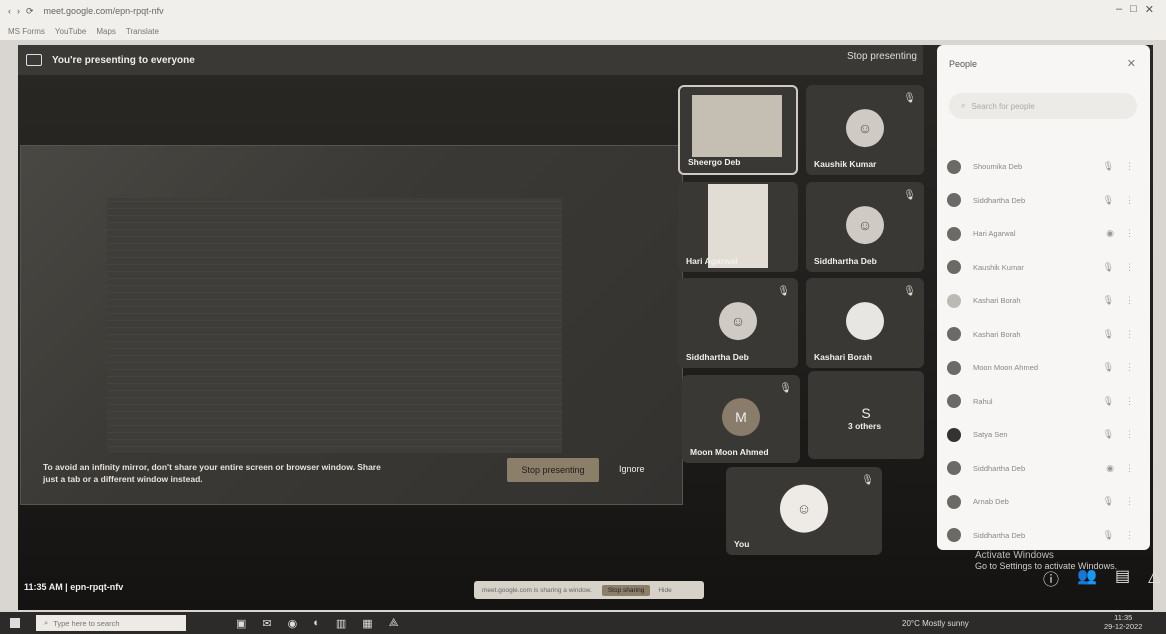 This screenshot has width=1166, height=634. What do you see at coordinates (293, 623) in the screenshot?
I see `chrome-icon: ◉` at bounding box center [293, 623].